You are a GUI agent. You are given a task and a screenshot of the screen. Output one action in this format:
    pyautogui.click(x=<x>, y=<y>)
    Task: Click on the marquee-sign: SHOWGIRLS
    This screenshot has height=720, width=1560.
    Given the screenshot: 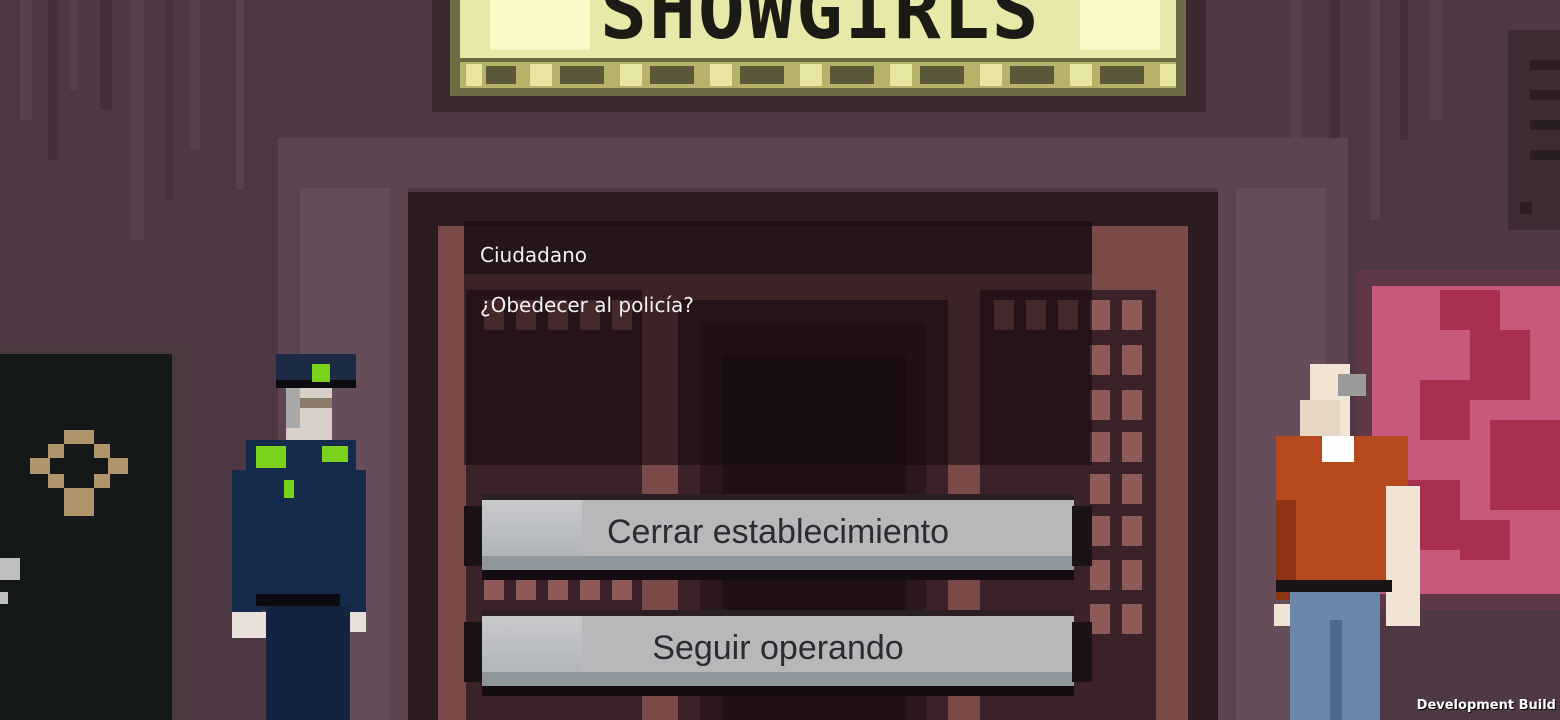 What is the action you would take?
    pyautogui.click(x=835, y=29)
    